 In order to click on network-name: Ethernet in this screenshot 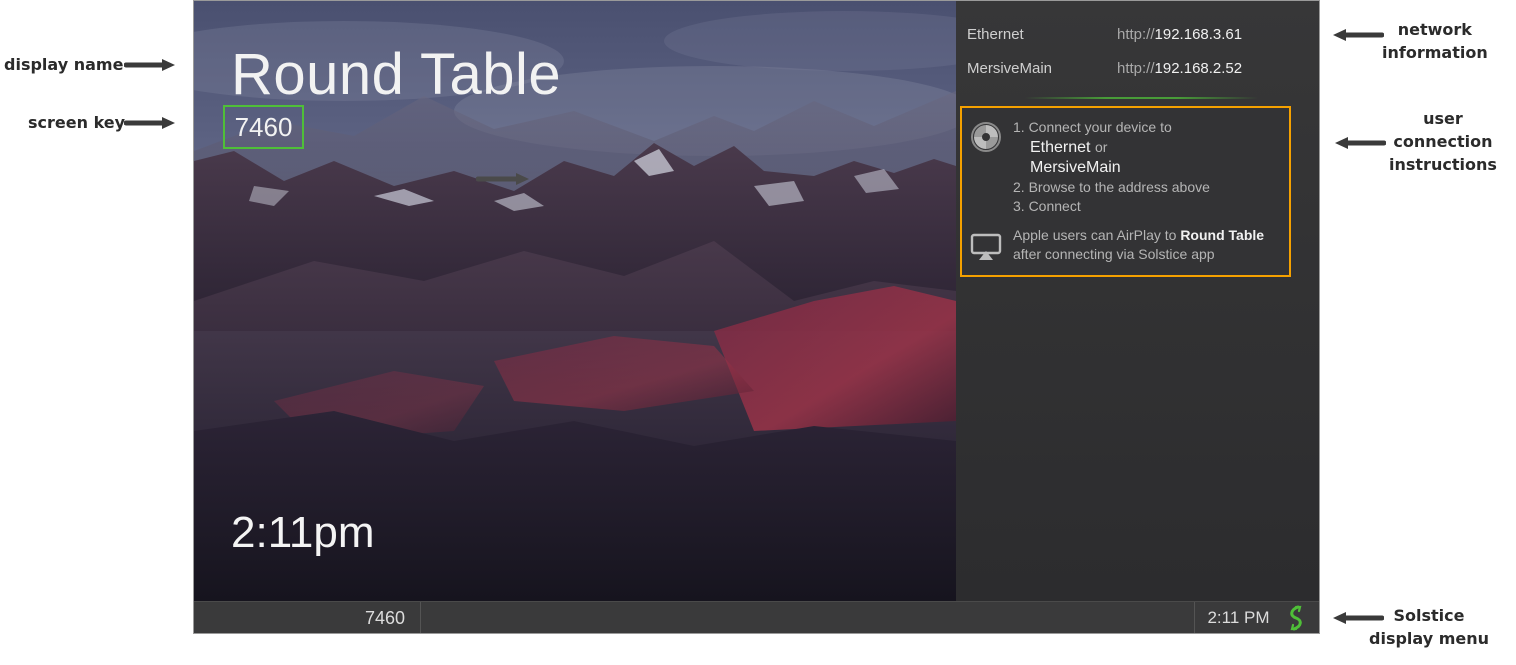, I will do `click(995, 34)`.